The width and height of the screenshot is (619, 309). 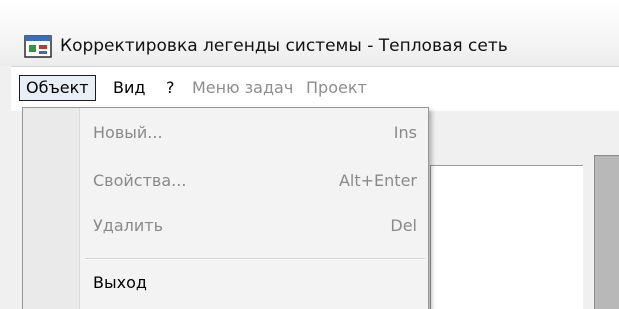 What do you see at coordinates (170, 88) in the screenshot?
I see `menu-help: ?` at bounding box center [170, 88].